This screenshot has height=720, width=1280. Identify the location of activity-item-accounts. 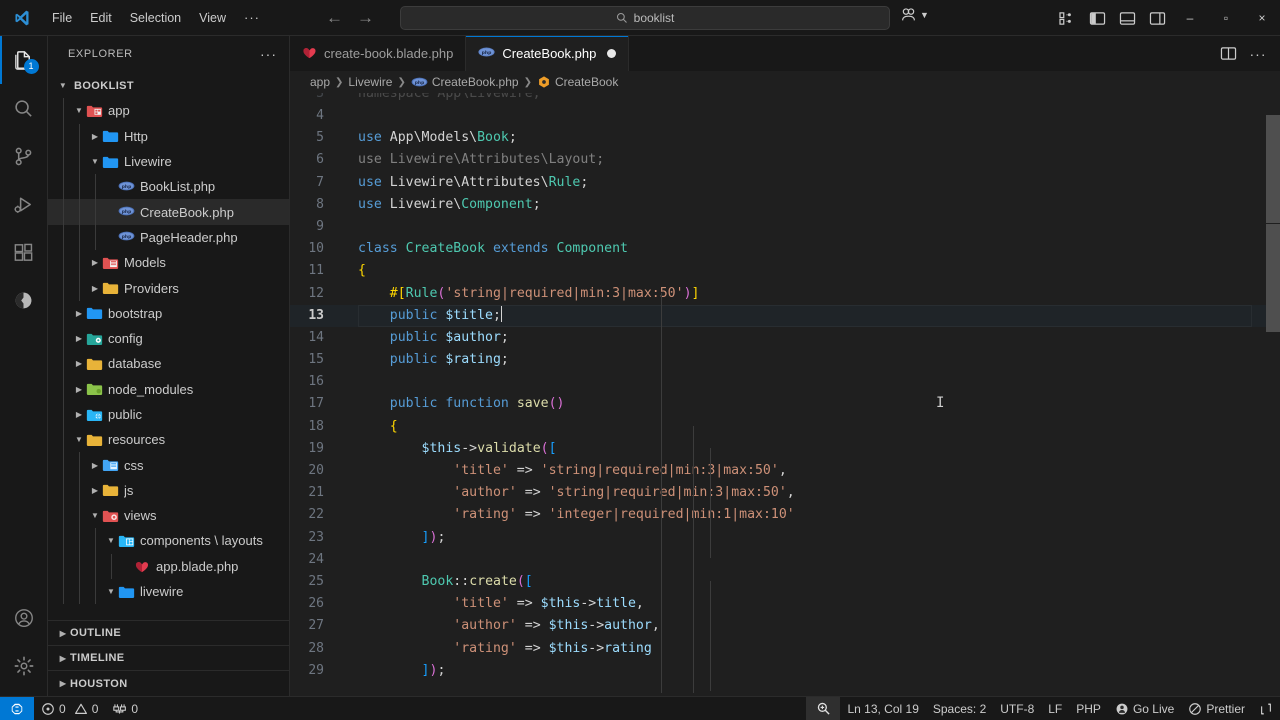
(24, 618).